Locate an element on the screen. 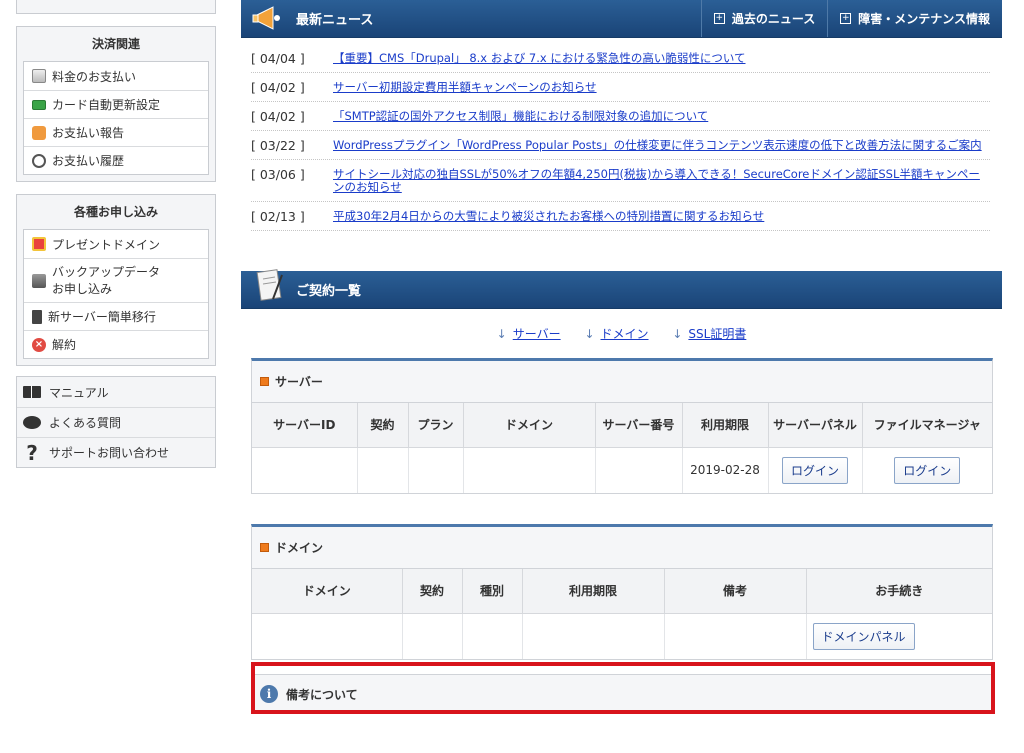  anchor-ssl: ↓ SSL証明書 is located at coordinates (709, 333).